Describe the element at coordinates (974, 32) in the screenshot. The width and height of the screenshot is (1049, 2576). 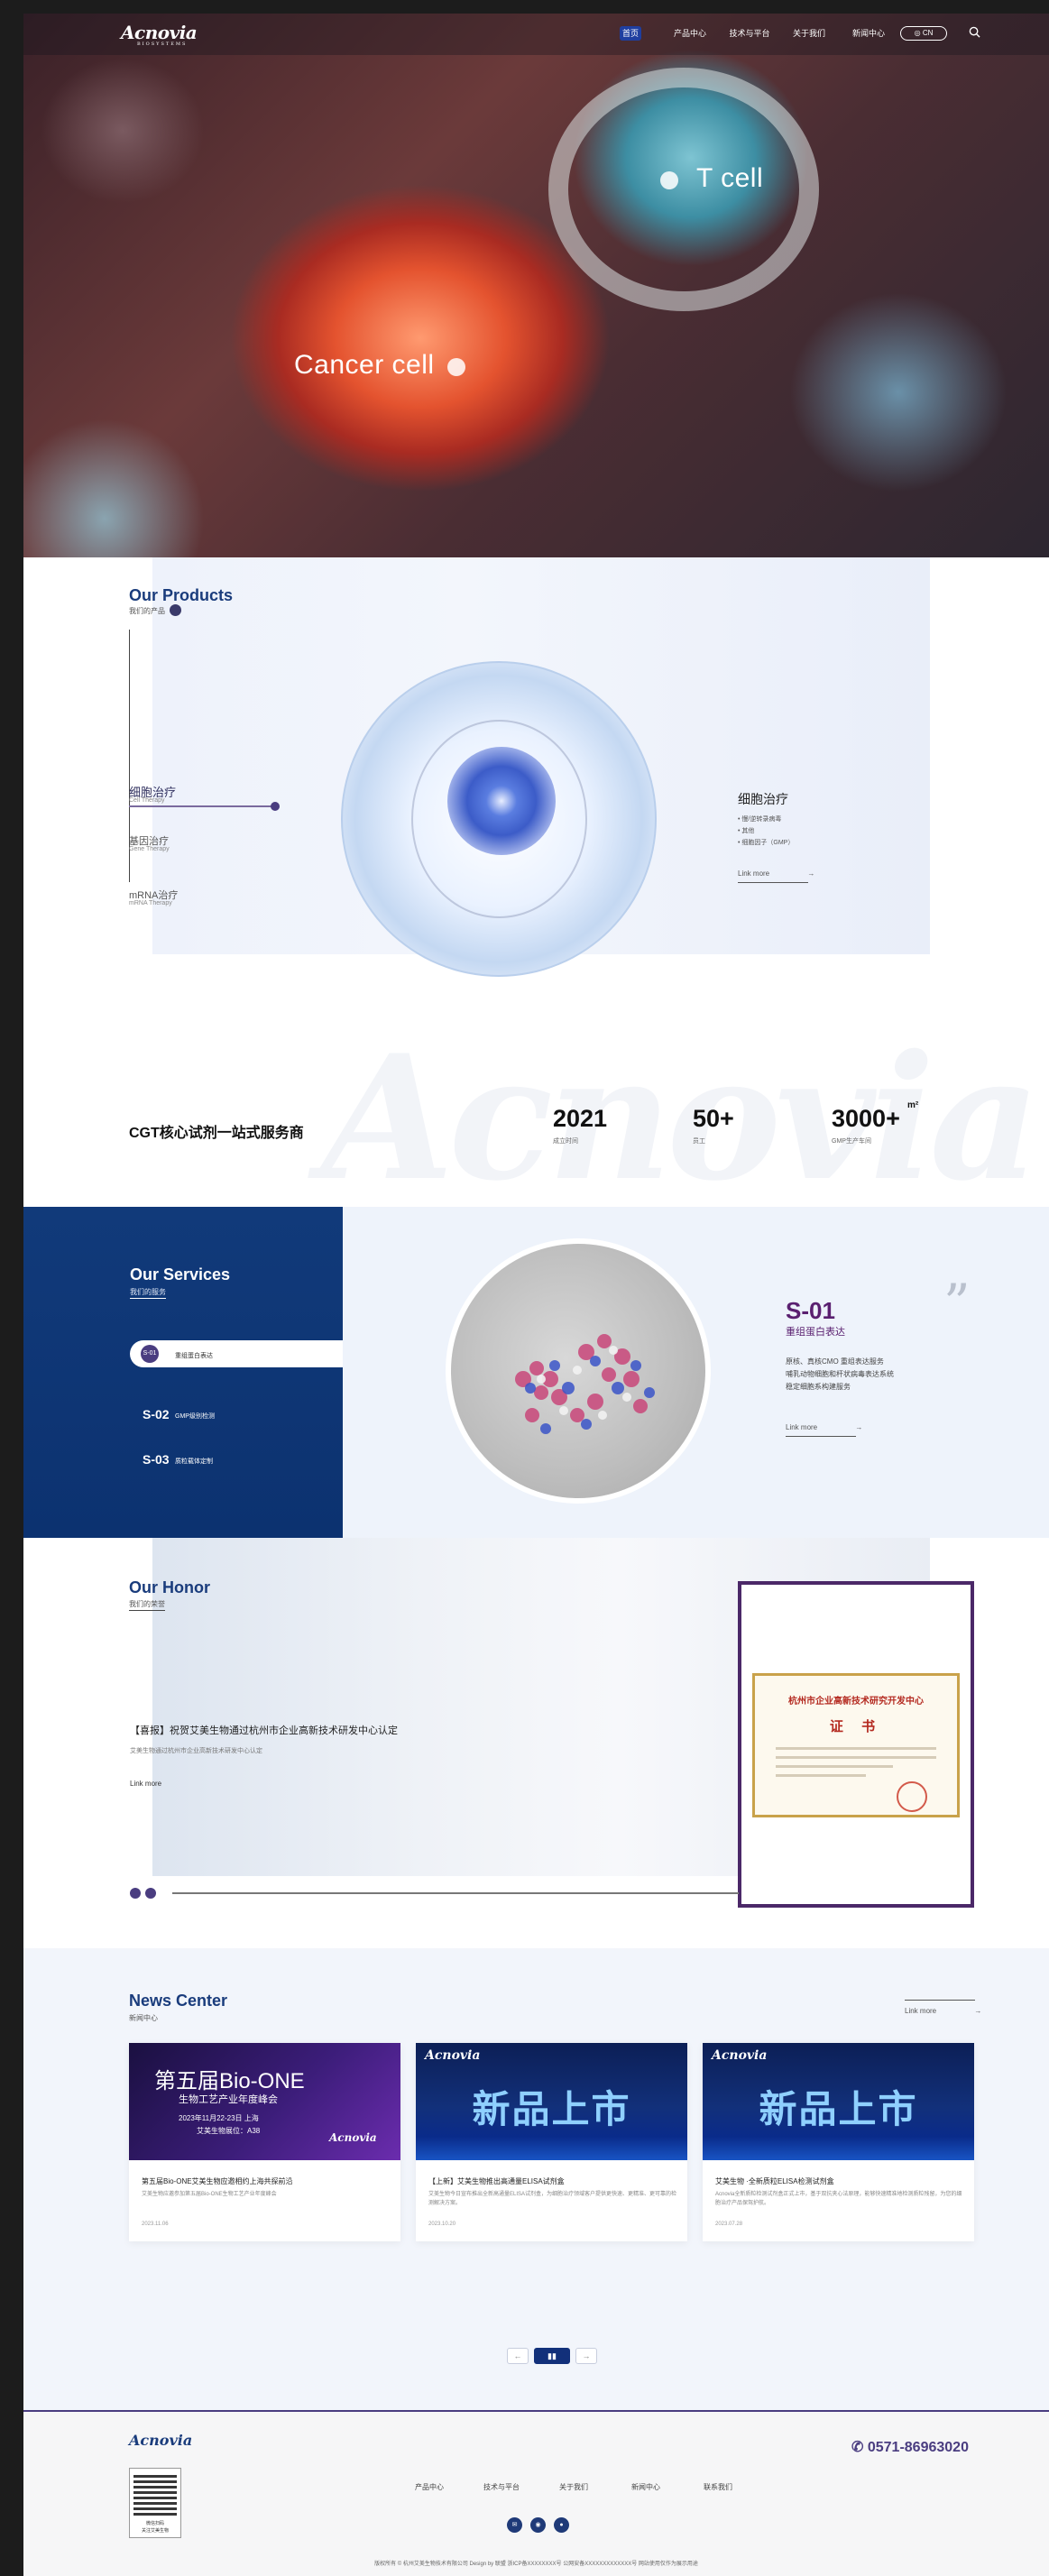
I see `search-icon` at that location.